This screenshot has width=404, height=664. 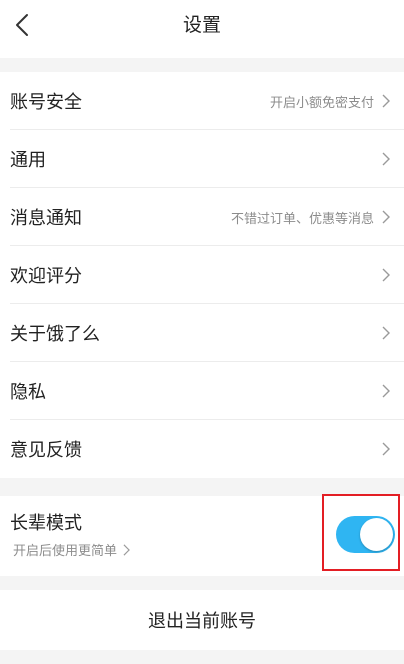 I want to click on settings-item-rating: 欢迎评分, so click(x=202, y=275).